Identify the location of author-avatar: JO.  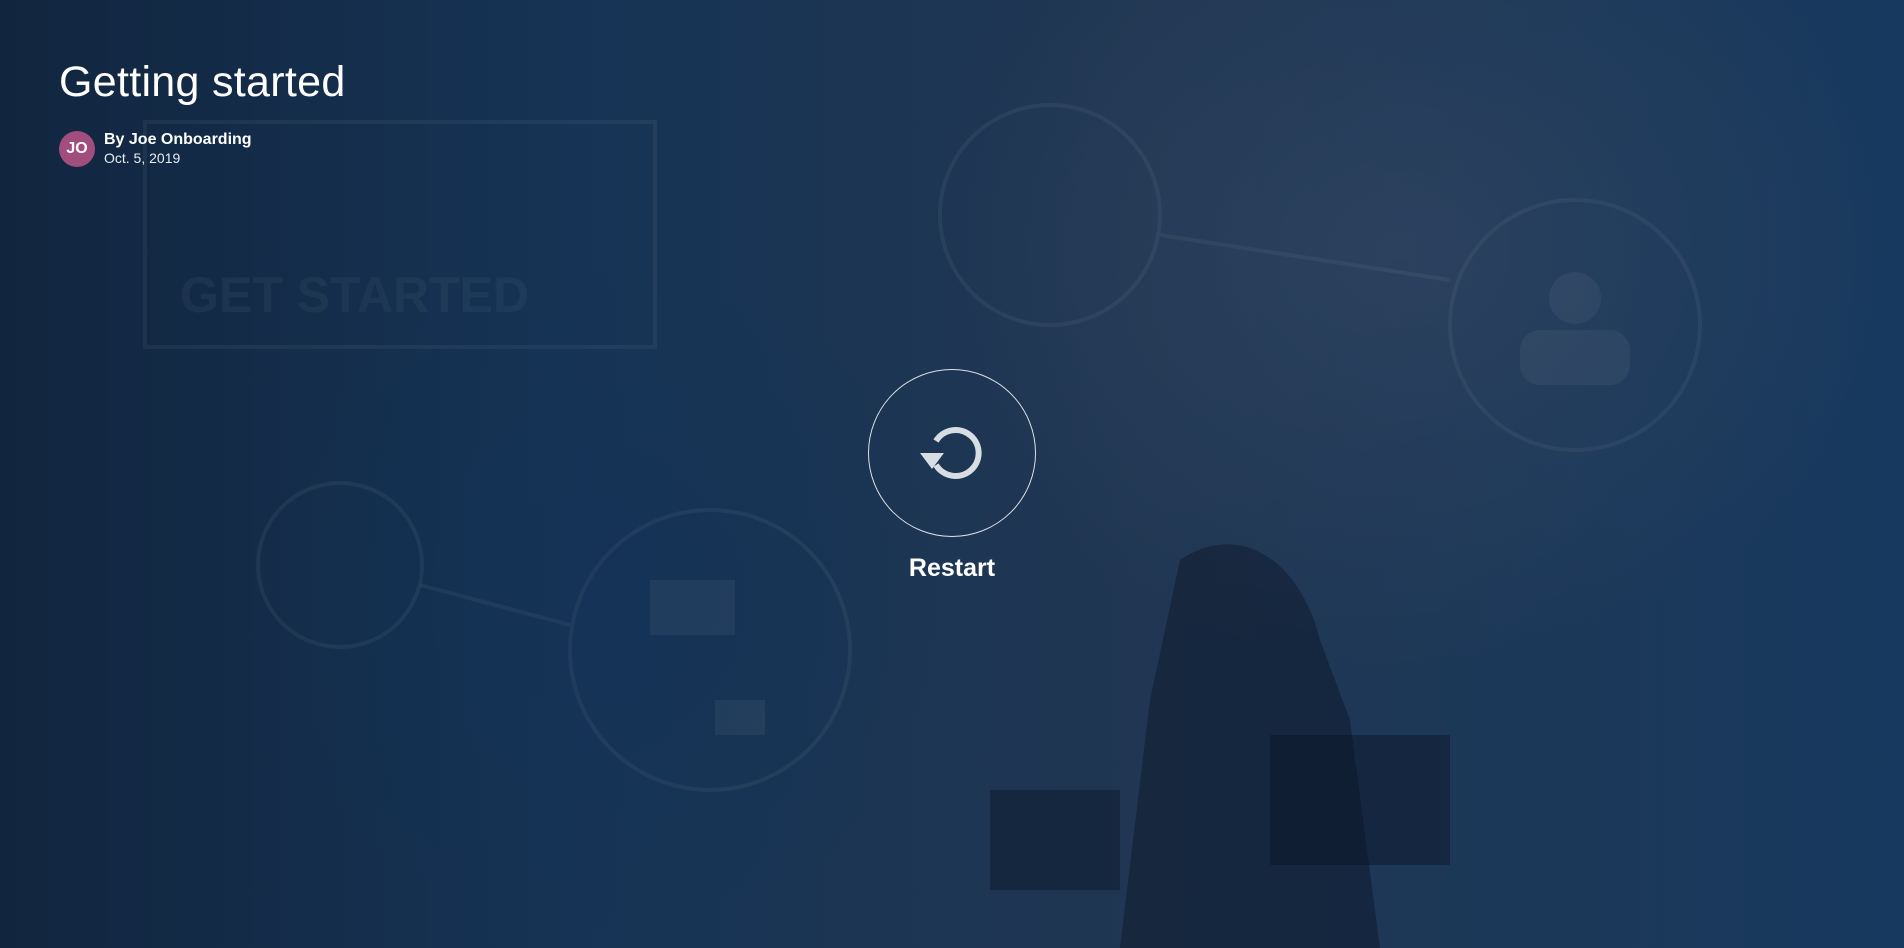
(77, 149).